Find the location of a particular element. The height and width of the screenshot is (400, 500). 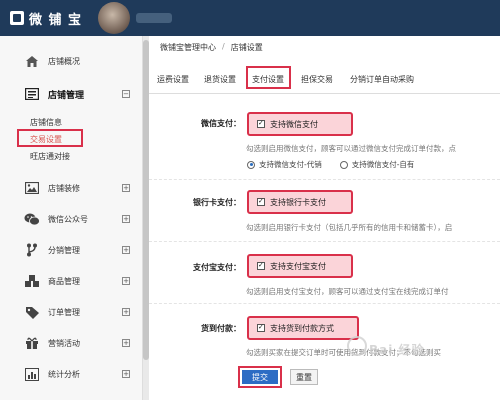

radio-icon is located at coordinates (343, 164).